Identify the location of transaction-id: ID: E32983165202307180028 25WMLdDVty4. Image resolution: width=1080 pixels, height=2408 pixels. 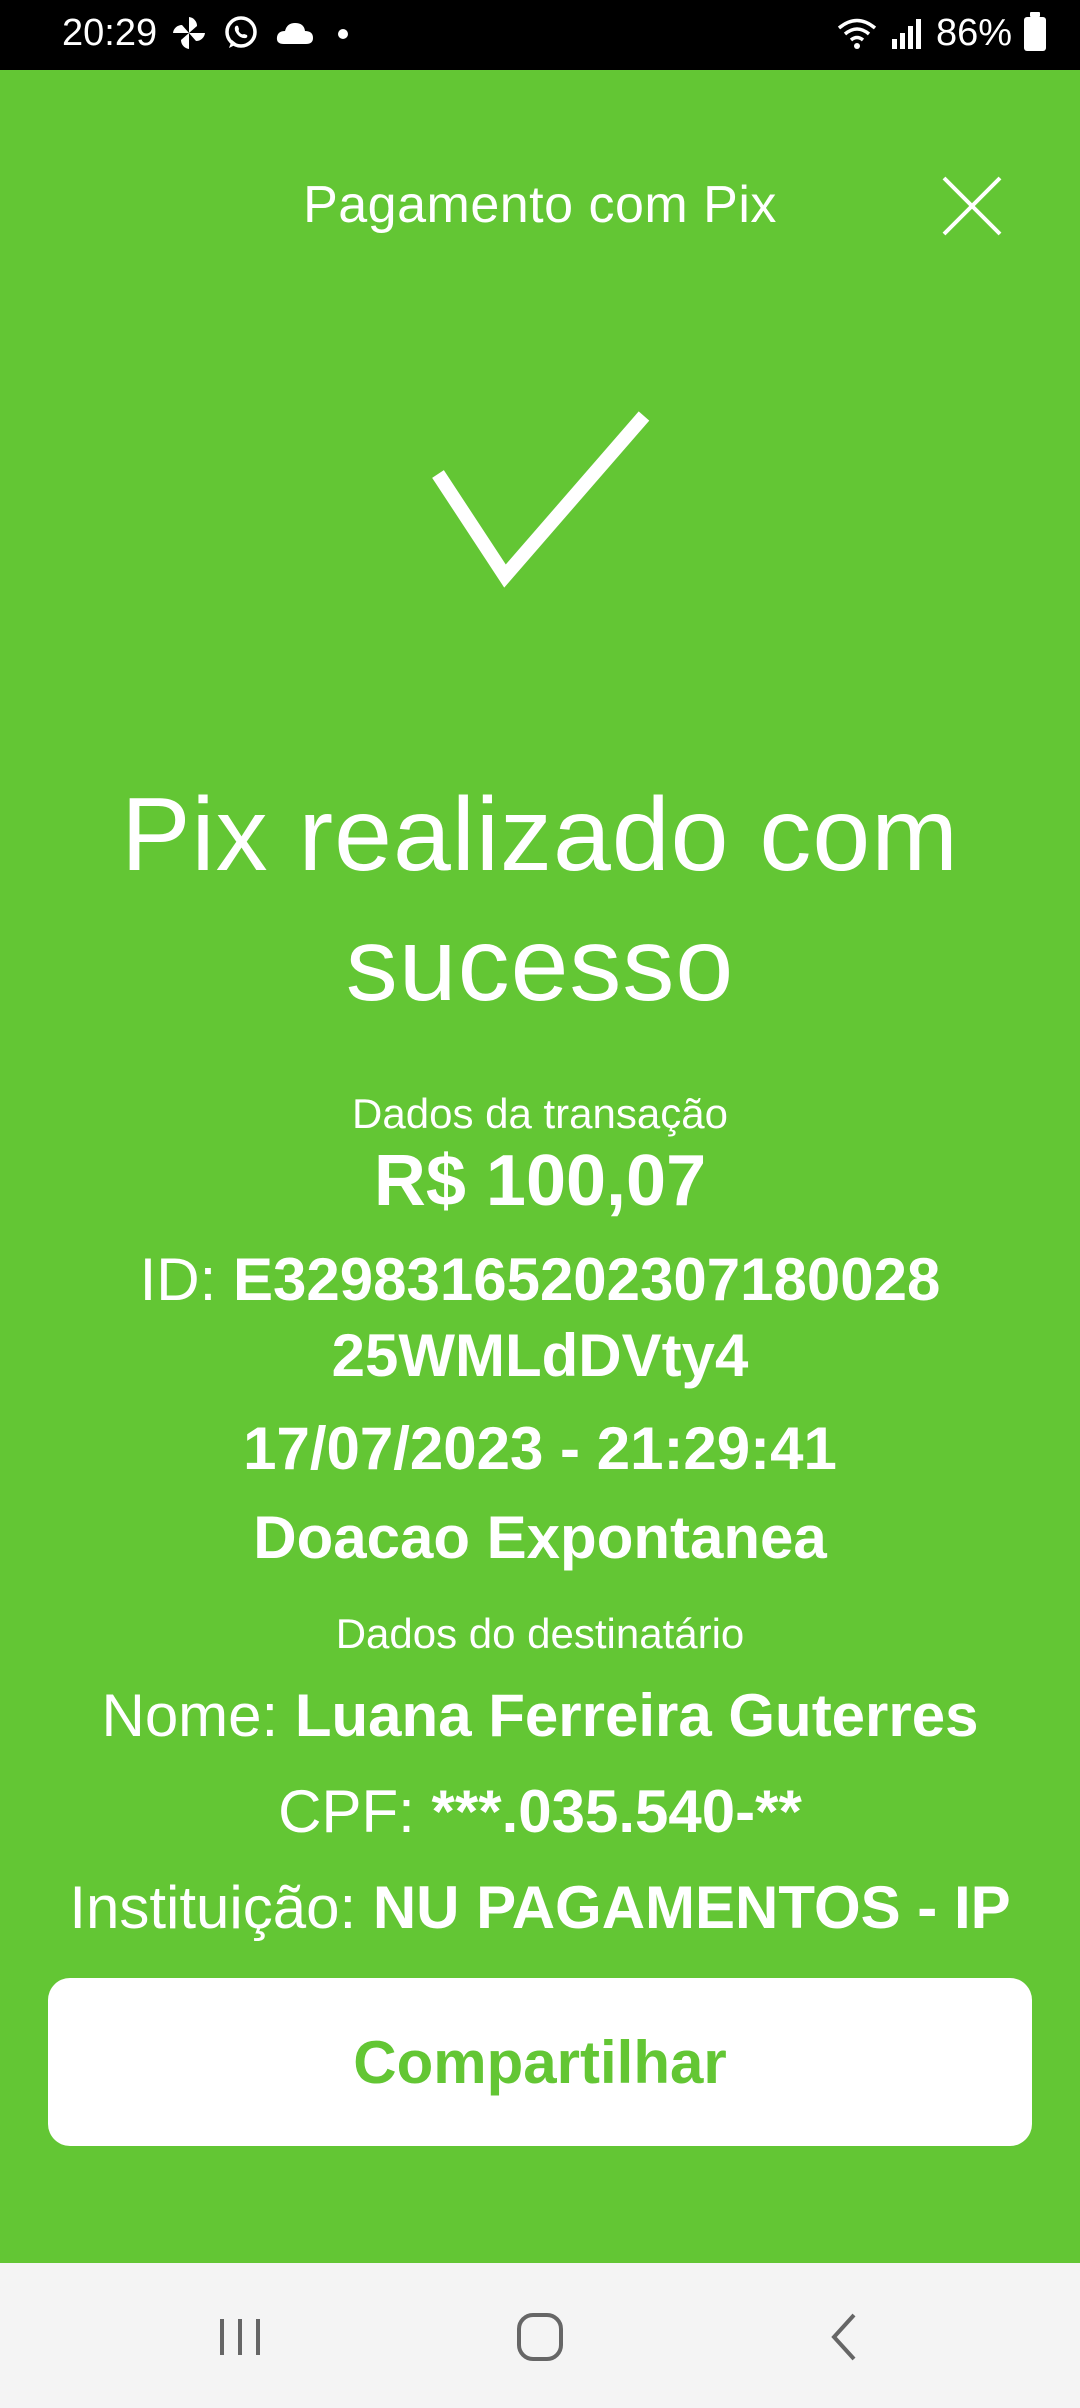
(540, 1318).